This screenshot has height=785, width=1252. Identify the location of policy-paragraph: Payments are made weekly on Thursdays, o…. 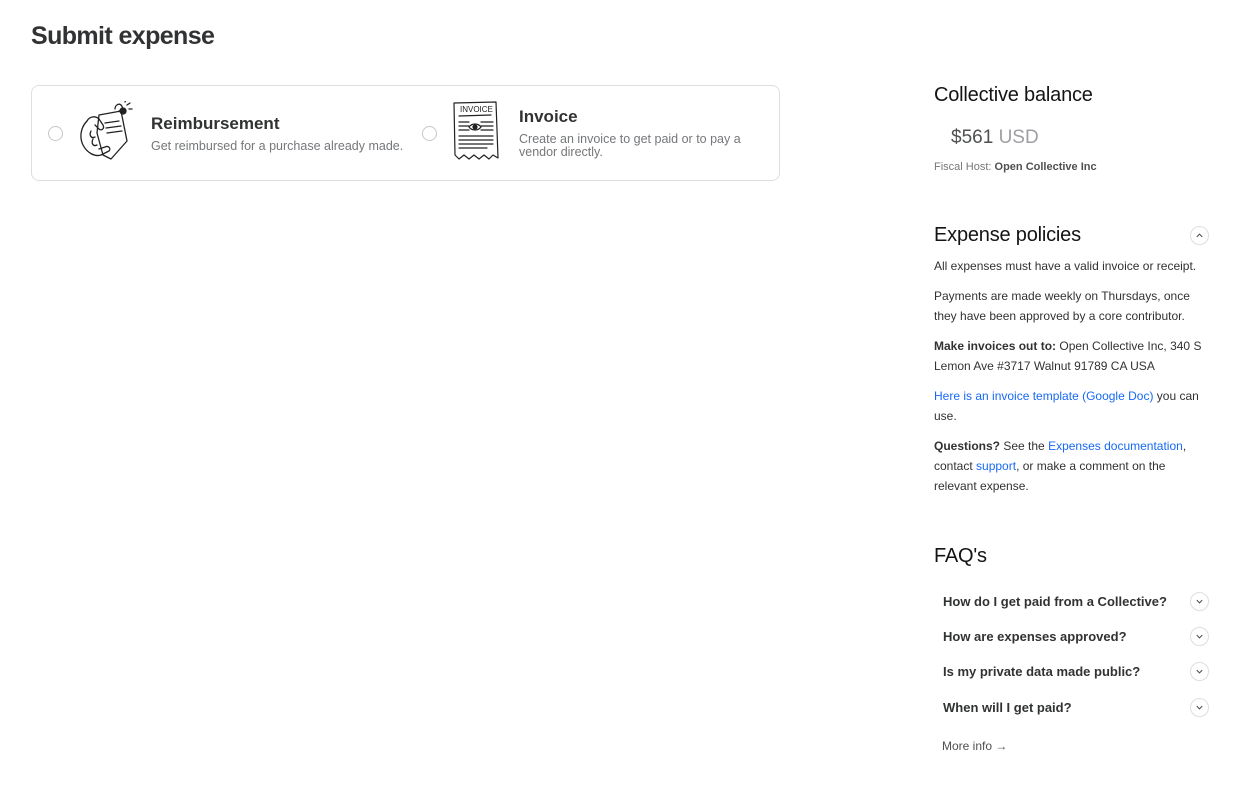
(1062, 306).